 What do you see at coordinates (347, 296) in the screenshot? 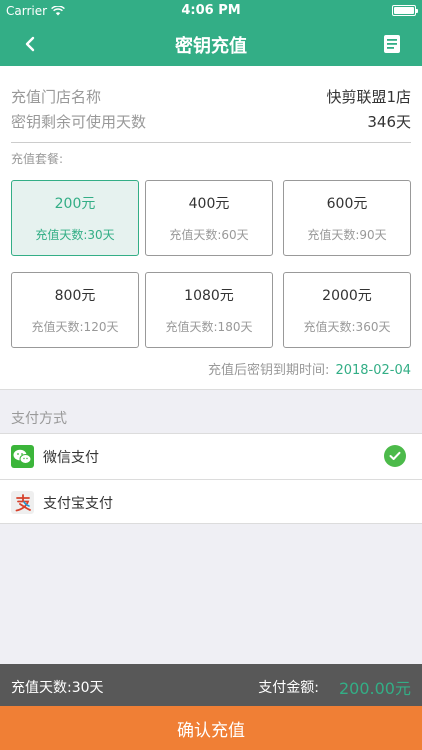
I see `plan-price: 2000元` at bounding box center [347, 296].